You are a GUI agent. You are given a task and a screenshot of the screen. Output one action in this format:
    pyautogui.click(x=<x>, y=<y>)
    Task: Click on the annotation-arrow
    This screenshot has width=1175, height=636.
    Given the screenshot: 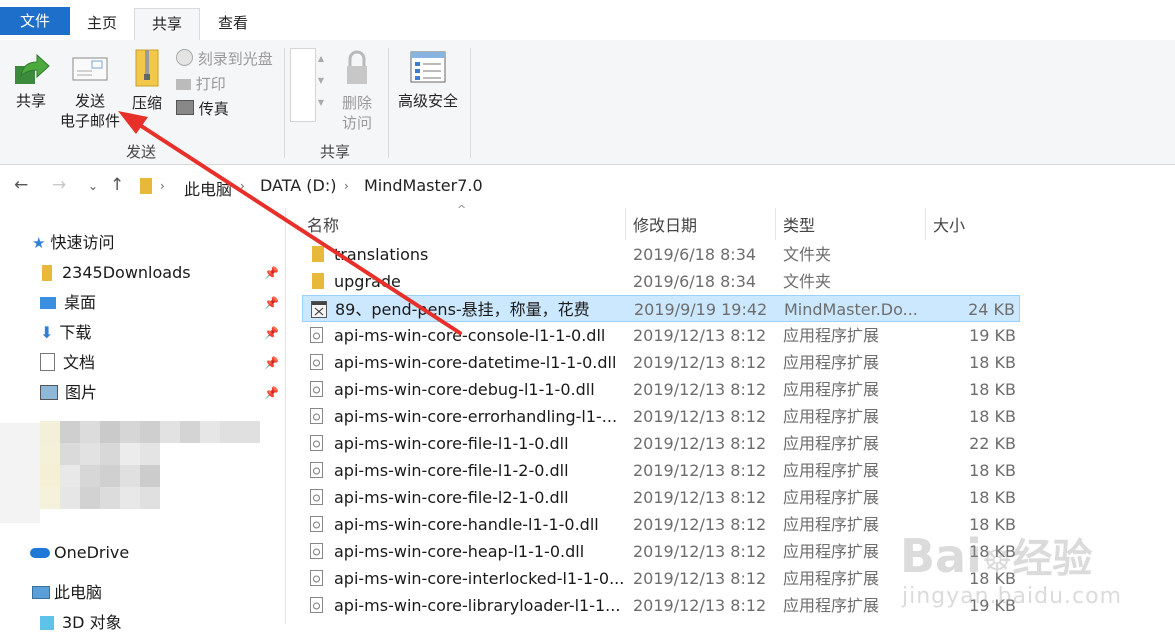 What is the action you would take?
    pyautogui.click(x=290, y=223)
    